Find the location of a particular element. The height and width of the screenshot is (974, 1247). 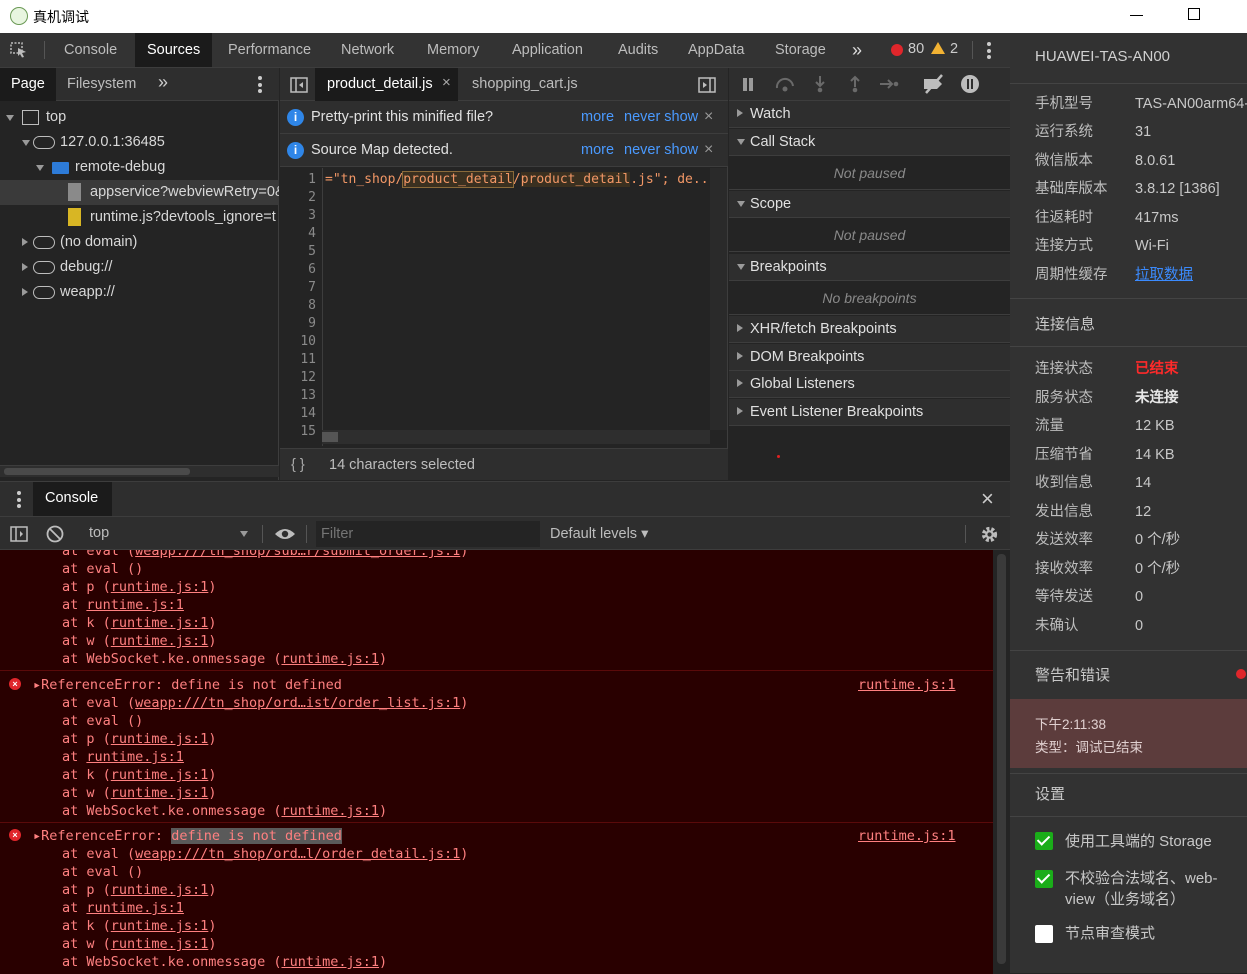

error-count-icon is located at coordinates (897, 50).